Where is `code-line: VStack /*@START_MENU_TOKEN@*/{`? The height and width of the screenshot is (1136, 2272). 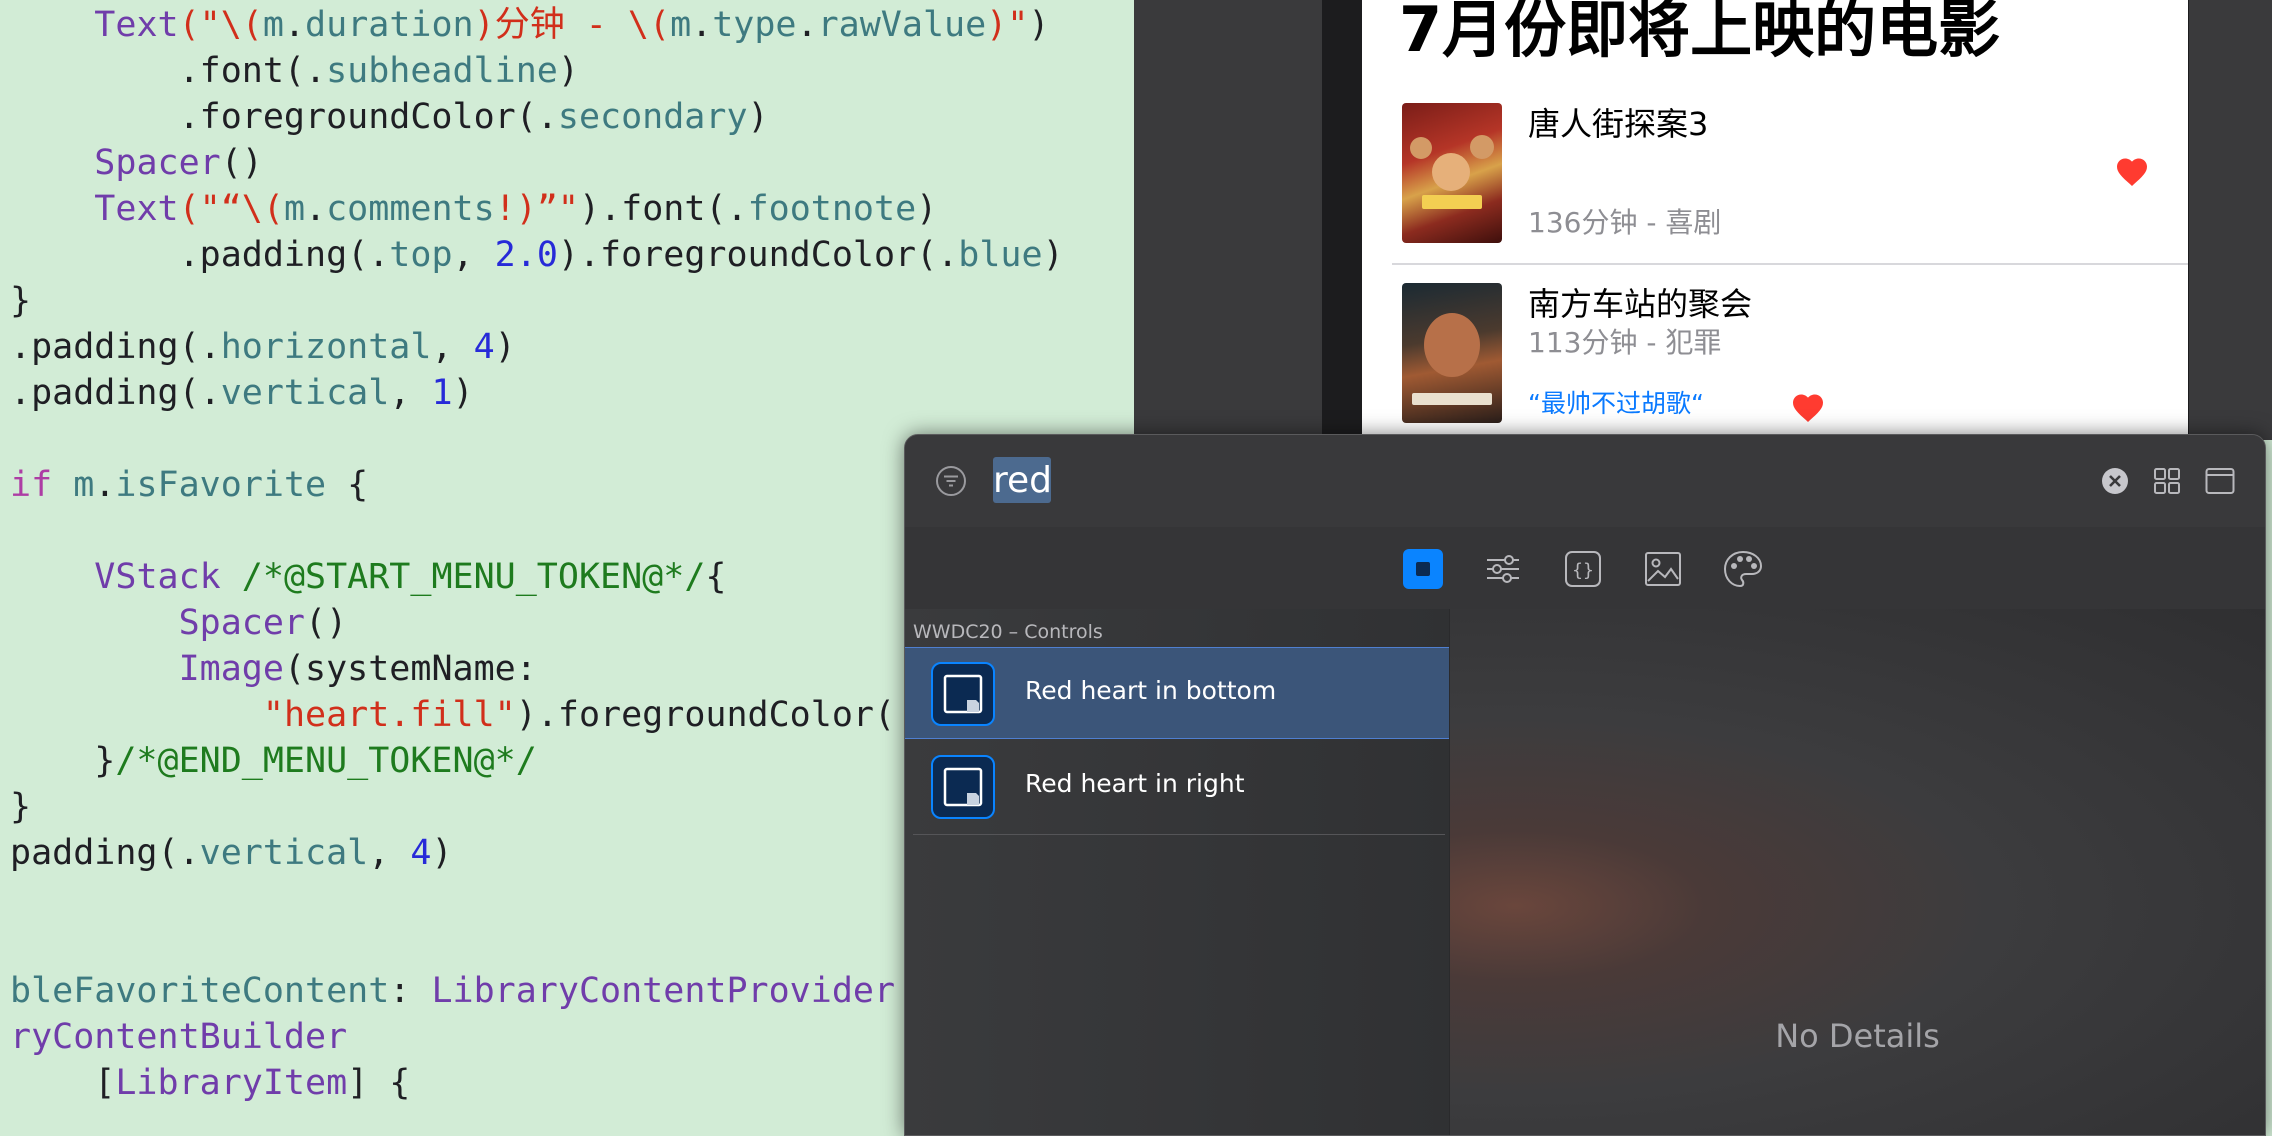 code-line: VStack /*@START_MENU_TOKEN@*/{ is located at coordinates (368, 577).